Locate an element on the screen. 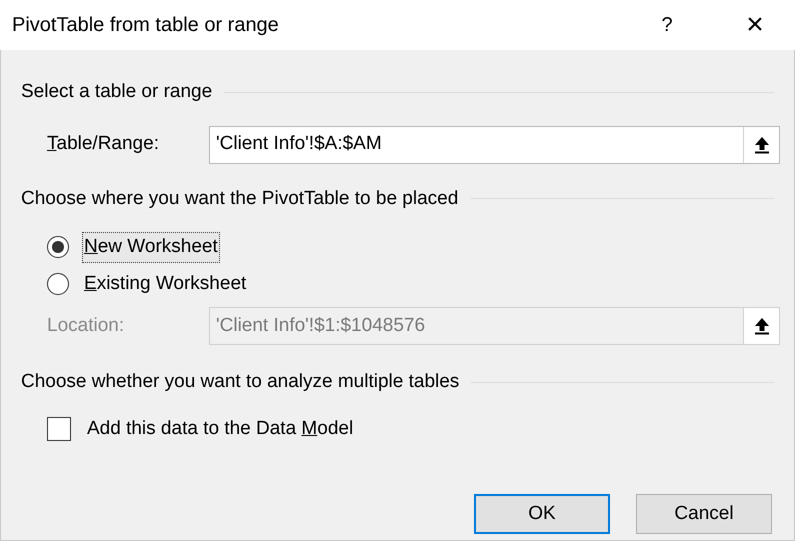 This screenshot has height=541, width=795. section-heading: Choose where you want the PivotTable to be placed is located at coordinates (239, 198).